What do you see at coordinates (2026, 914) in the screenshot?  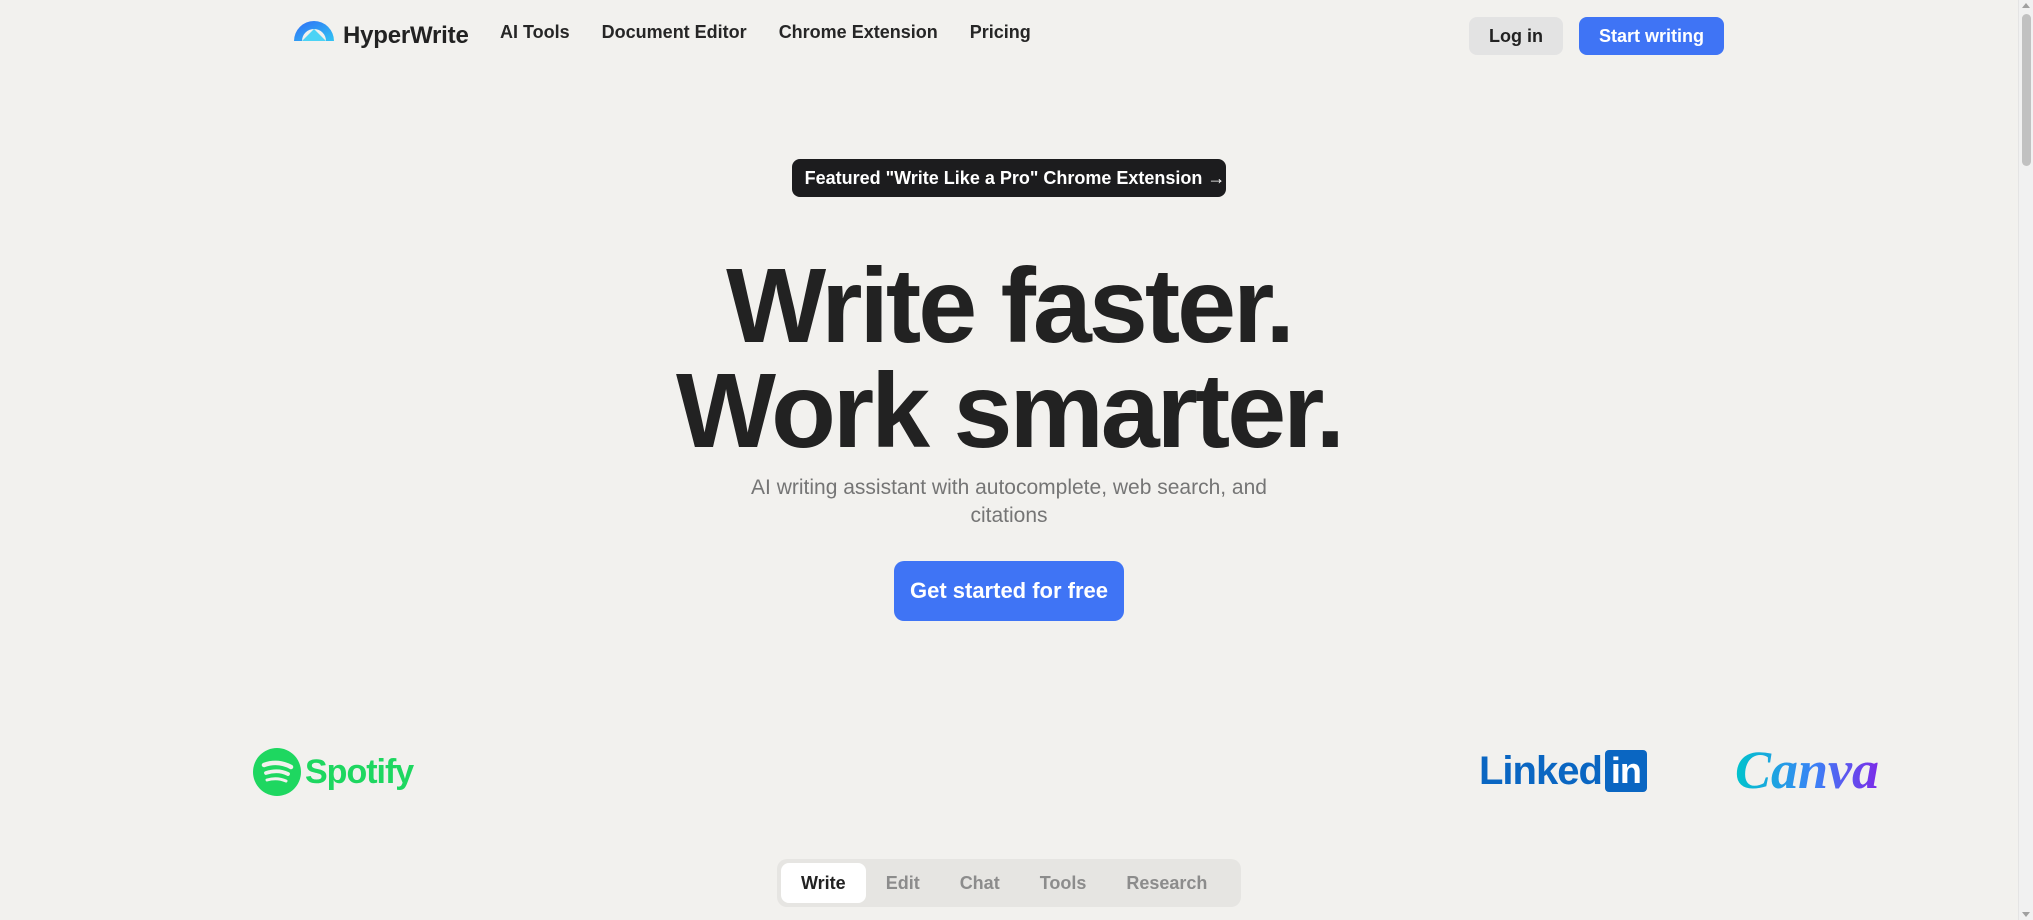 I see `scroll-down-arrow-icon` at bounding box center [2026, 914].